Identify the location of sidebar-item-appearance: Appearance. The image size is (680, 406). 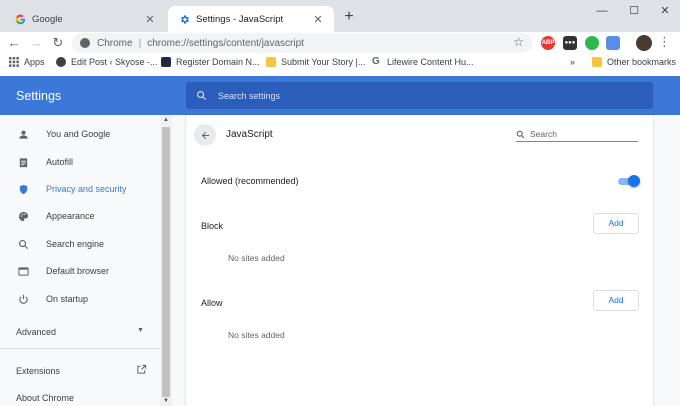
(80, 216).